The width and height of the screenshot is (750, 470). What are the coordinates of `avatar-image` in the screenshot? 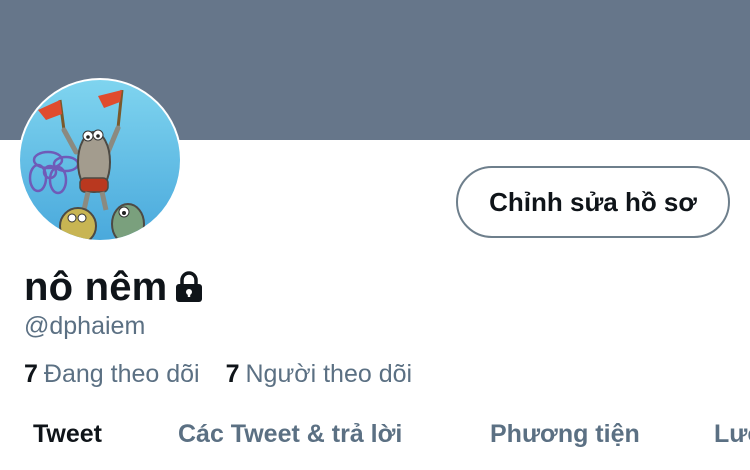 It's located at (100, 160).